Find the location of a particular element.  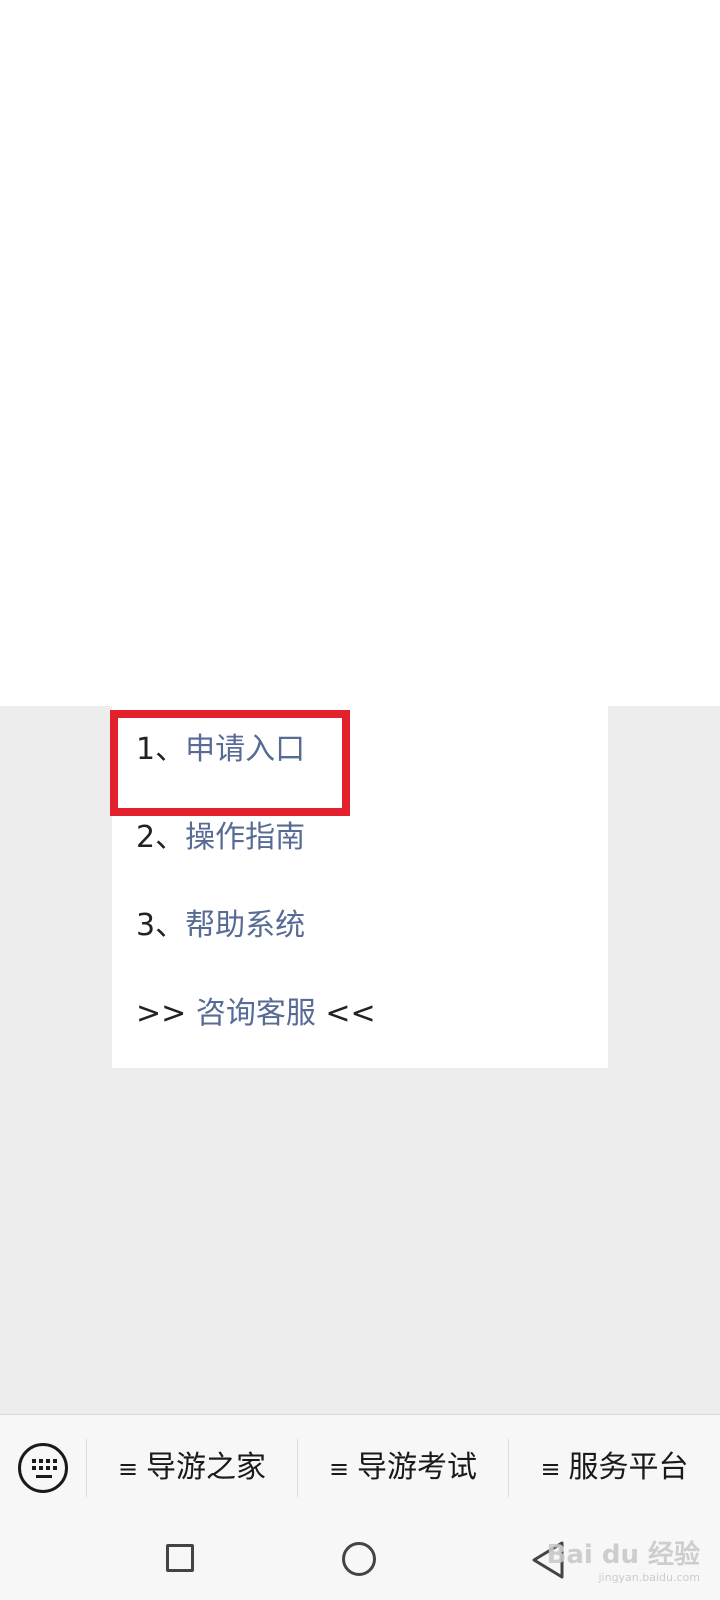

watermark-text: Bai du 经验 is located at coordinates (623, 1555).